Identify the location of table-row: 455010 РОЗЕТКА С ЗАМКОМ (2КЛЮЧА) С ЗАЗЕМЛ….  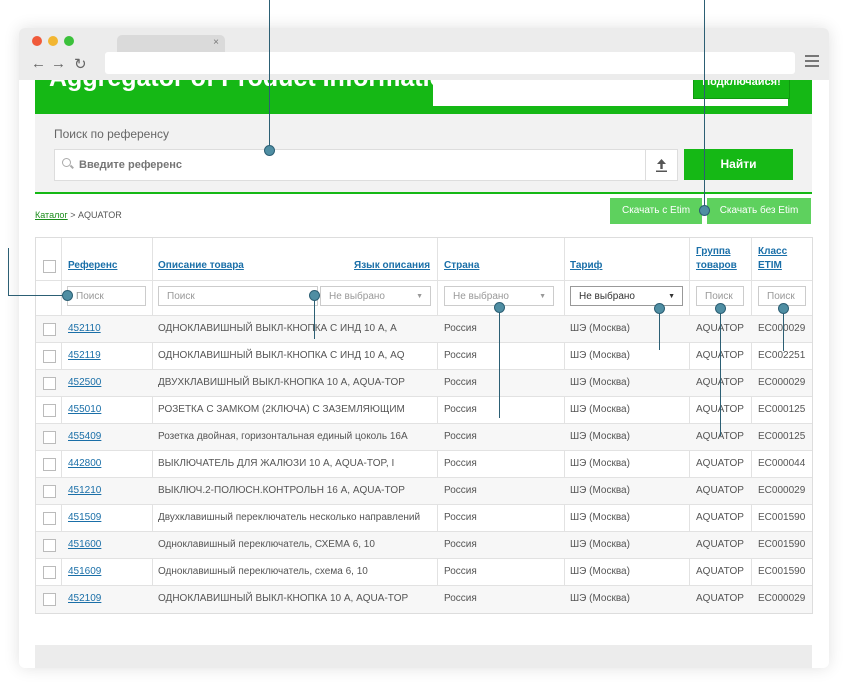
(424, 410).